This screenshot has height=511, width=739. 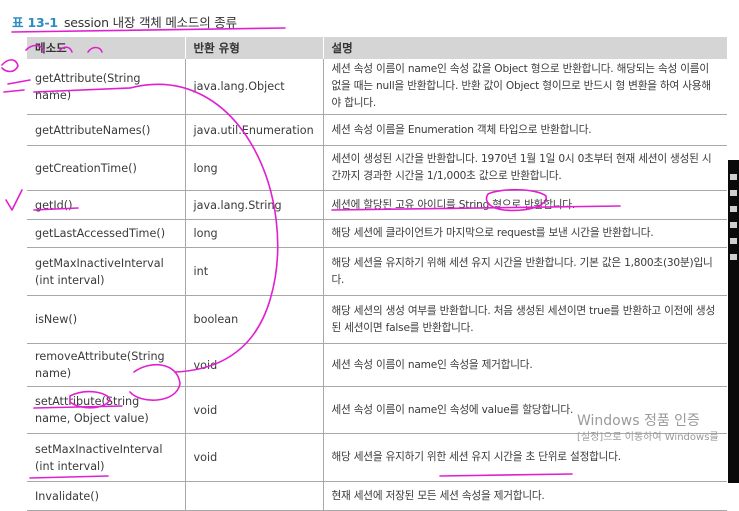 I want to click on desc-cell: 현재 세션에 저장된 모든 세션 속성을 제거합니다., so click(x=524, y=496).